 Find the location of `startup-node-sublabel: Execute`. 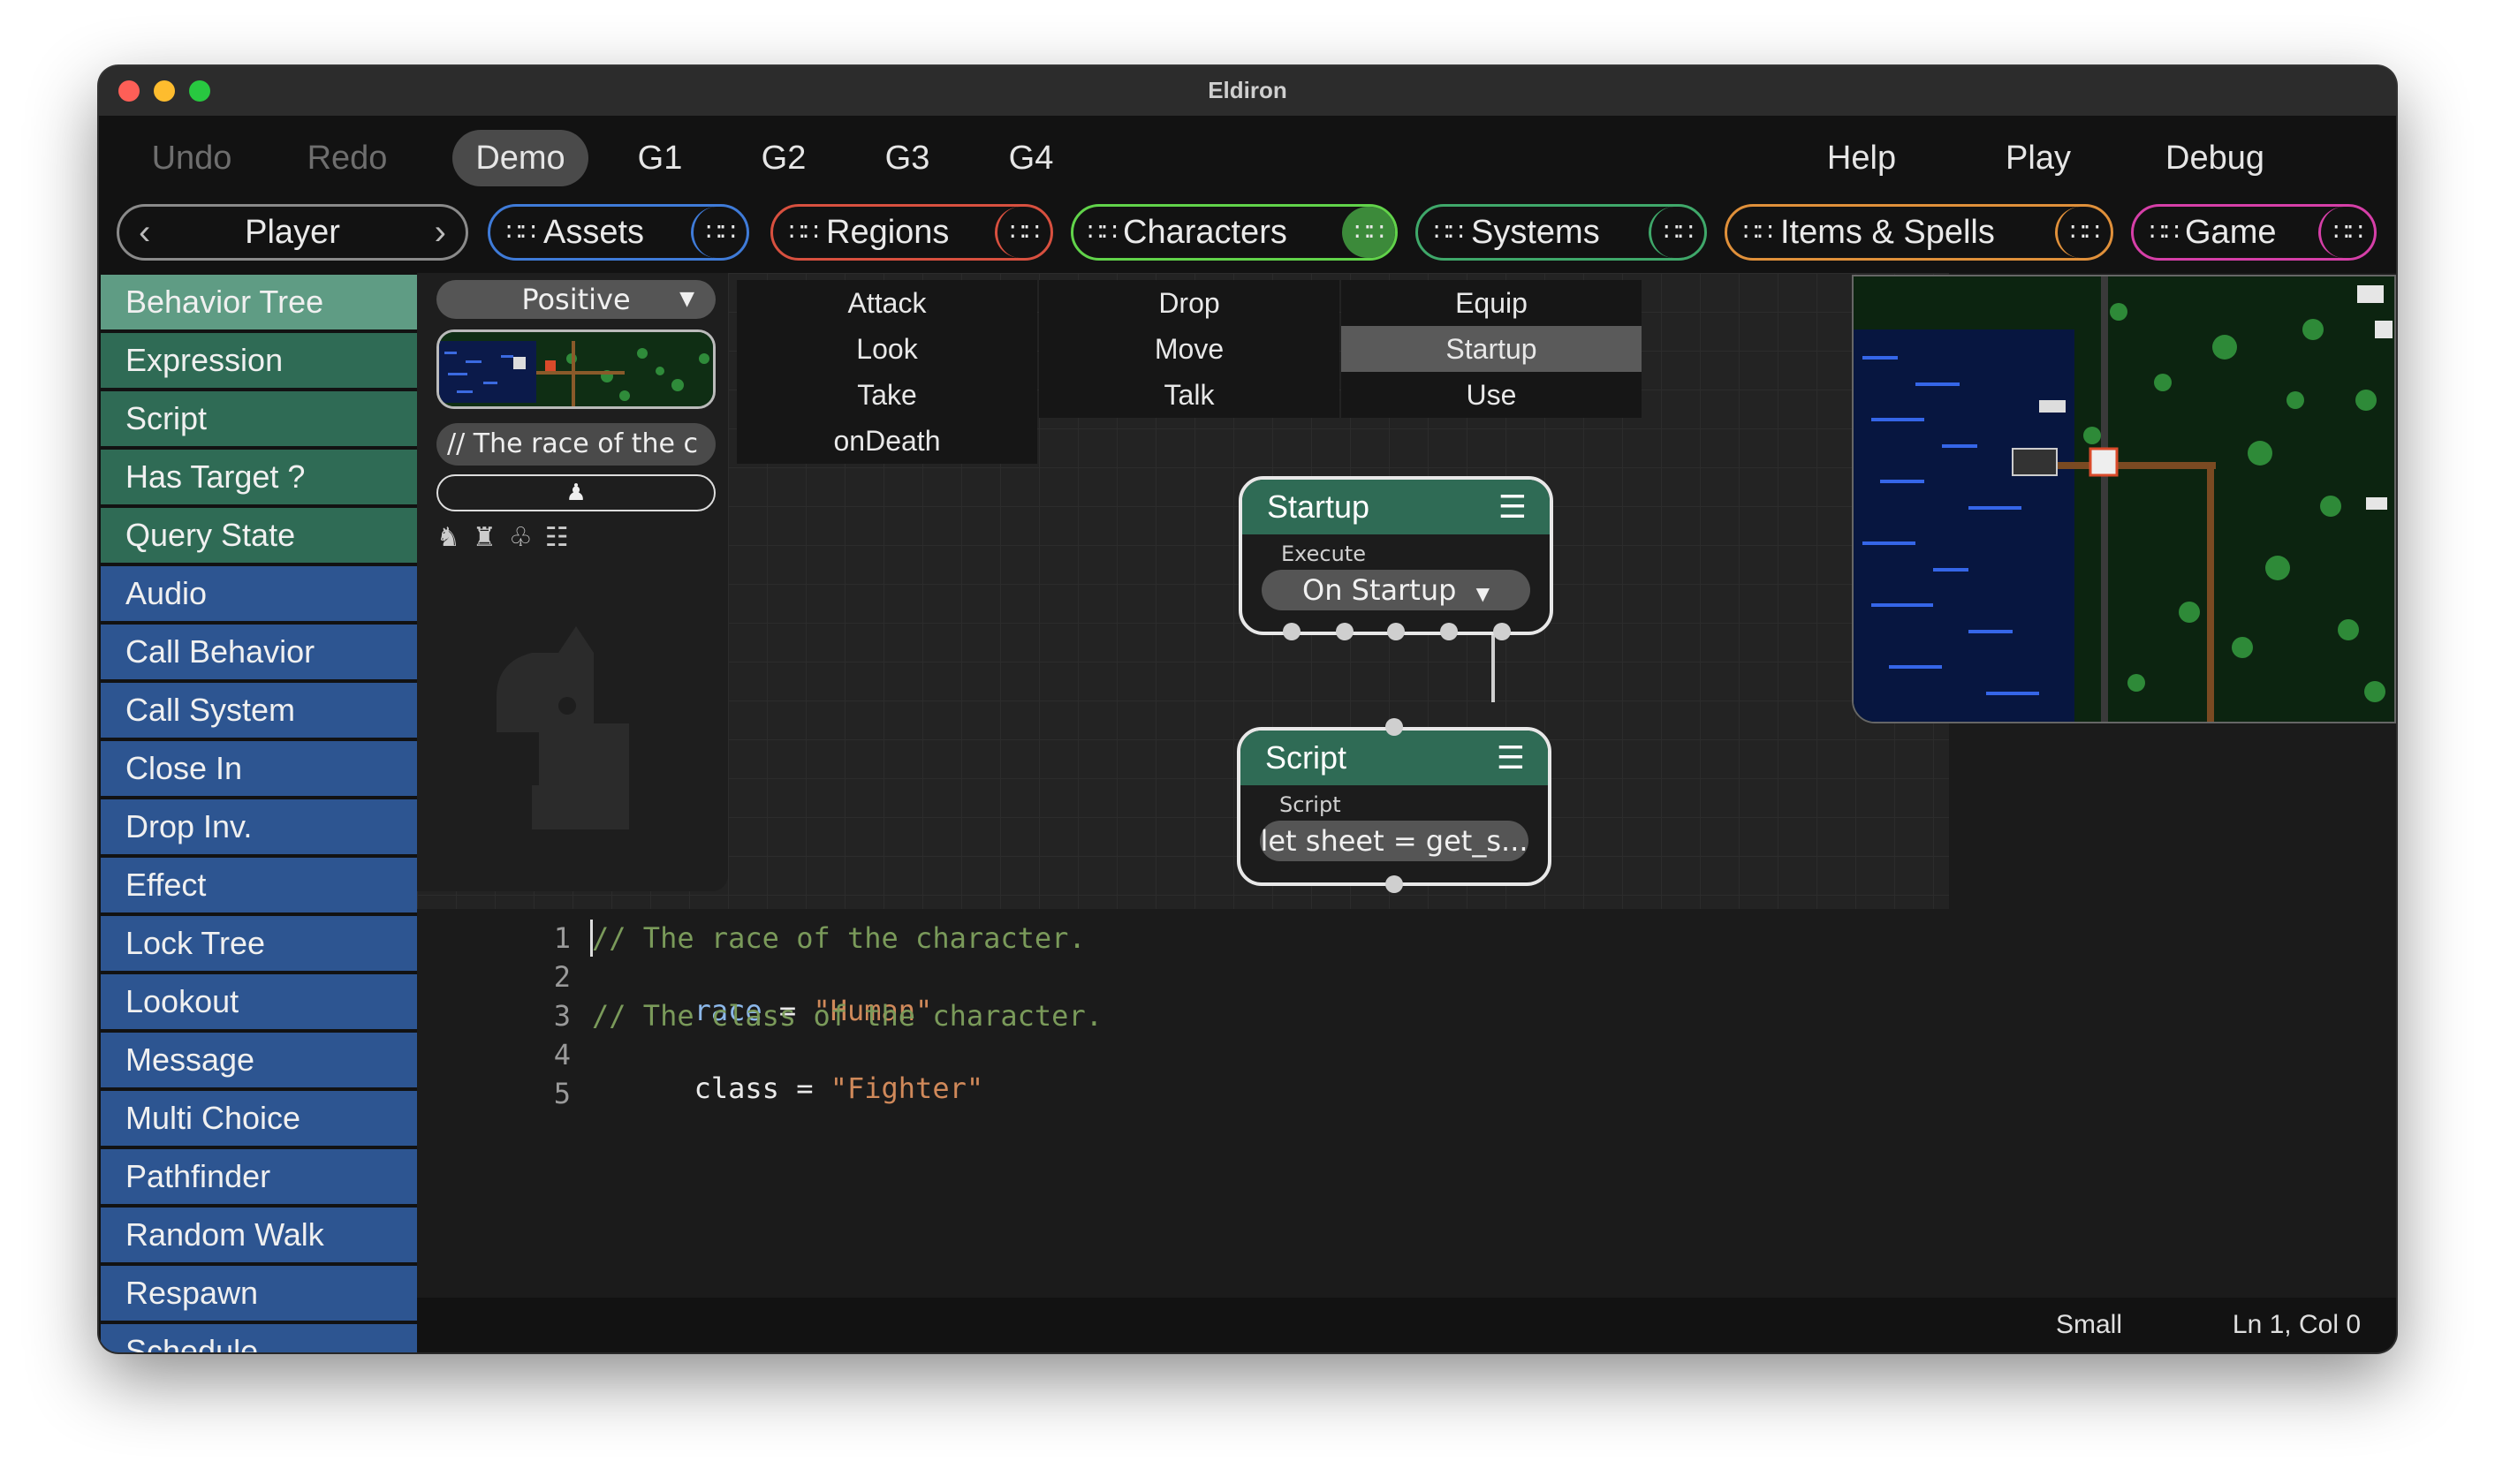

startup-node-sublabel: Execute is located at coordinates (1323, 553).